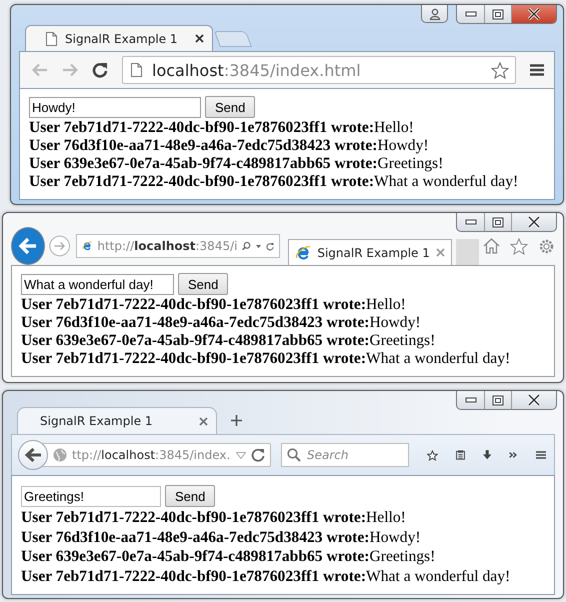 The image size is (566, 602). Describe the element at coordinates (257, 70) in the screenshot. I see `url-text: localhost:3845/index.html` at that location.